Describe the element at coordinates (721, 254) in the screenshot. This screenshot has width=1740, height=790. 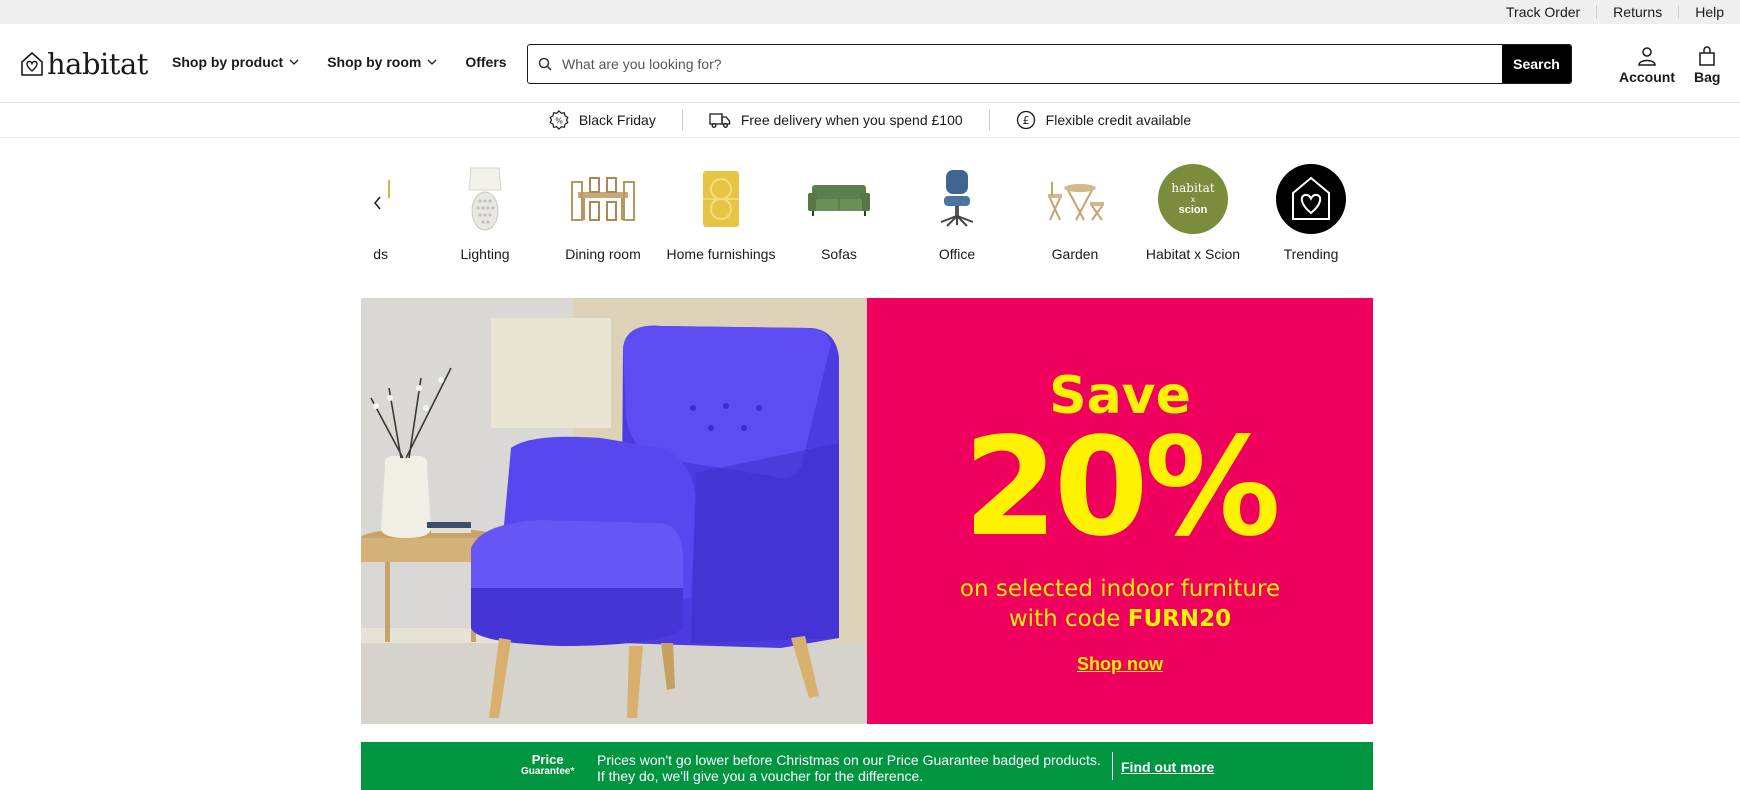
I see `category-label: Home furnishings` at that location.